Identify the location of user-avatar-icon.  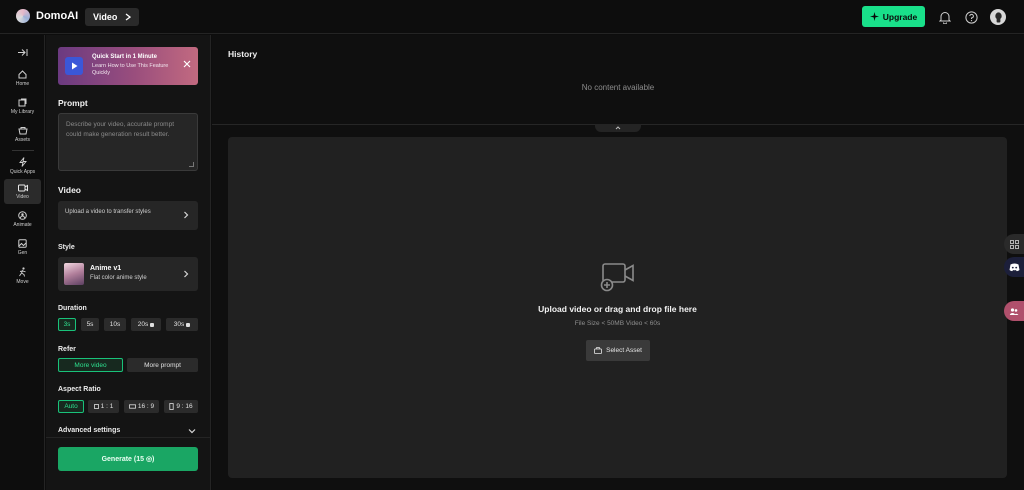
(998, 16).